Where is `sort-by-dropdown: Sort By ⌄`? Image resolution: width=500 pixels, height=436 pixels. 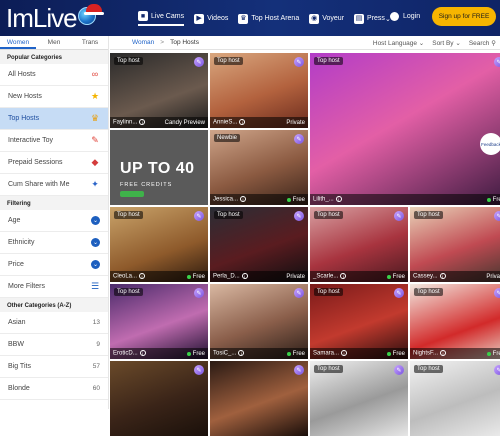 sort-by-dropdown: Sort By ⌄ is located at coordinates (446, 43).